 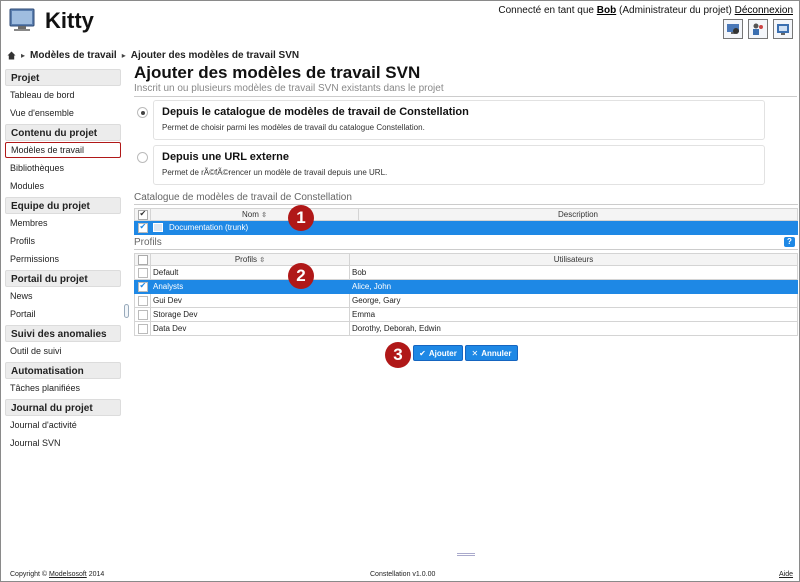 I want to click on table-row: Data Dev Dorothy, Deborah, Edwin, so click(x=466, y=328).